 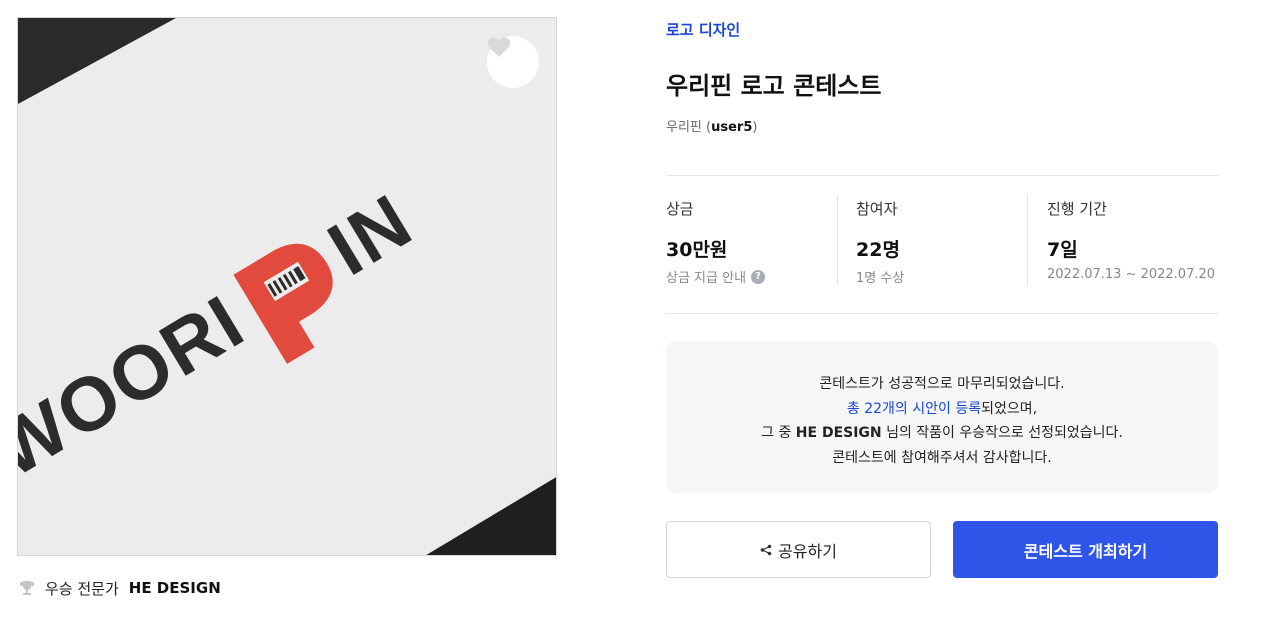 I want to click on share-icon, so click(x=766, y=549).